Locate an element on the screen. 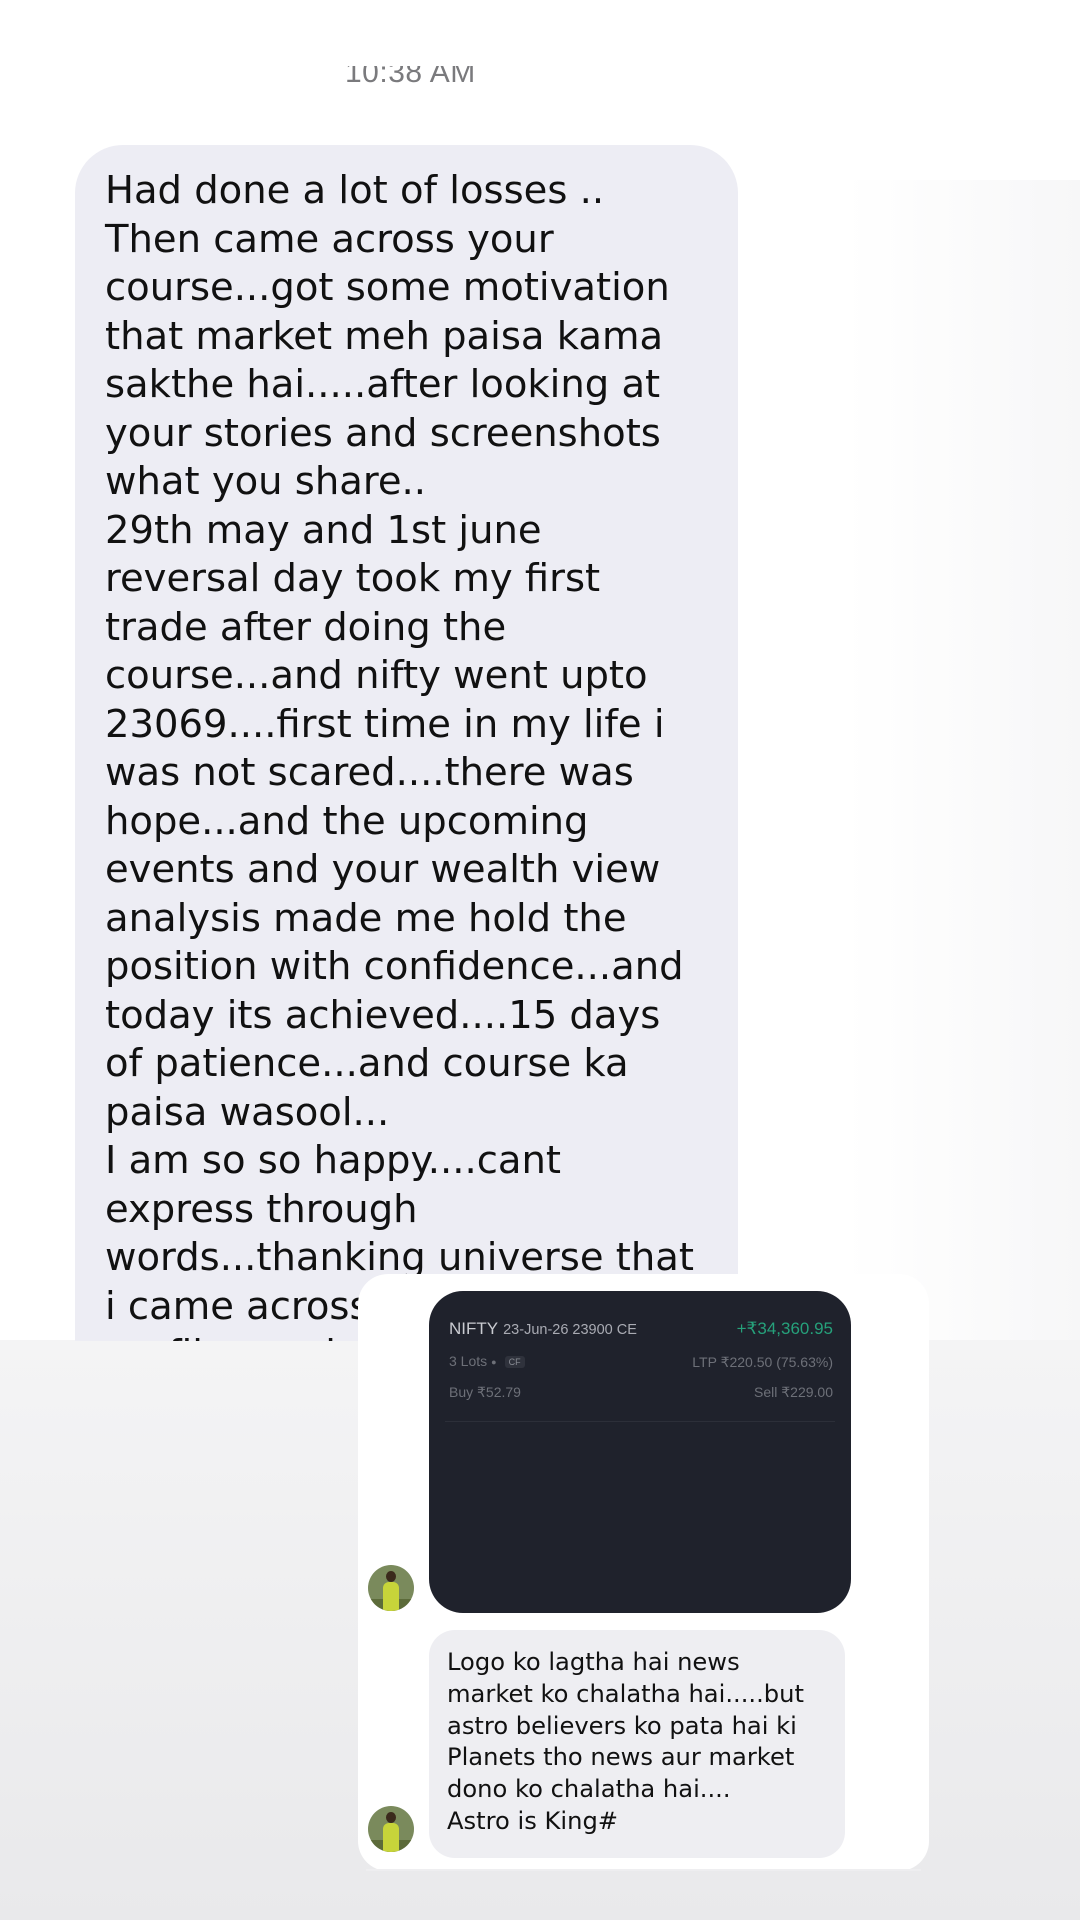  trade-price-row: Buy ₹52.79 Sell ₹229.00 is located at coordinates (641, 1392).